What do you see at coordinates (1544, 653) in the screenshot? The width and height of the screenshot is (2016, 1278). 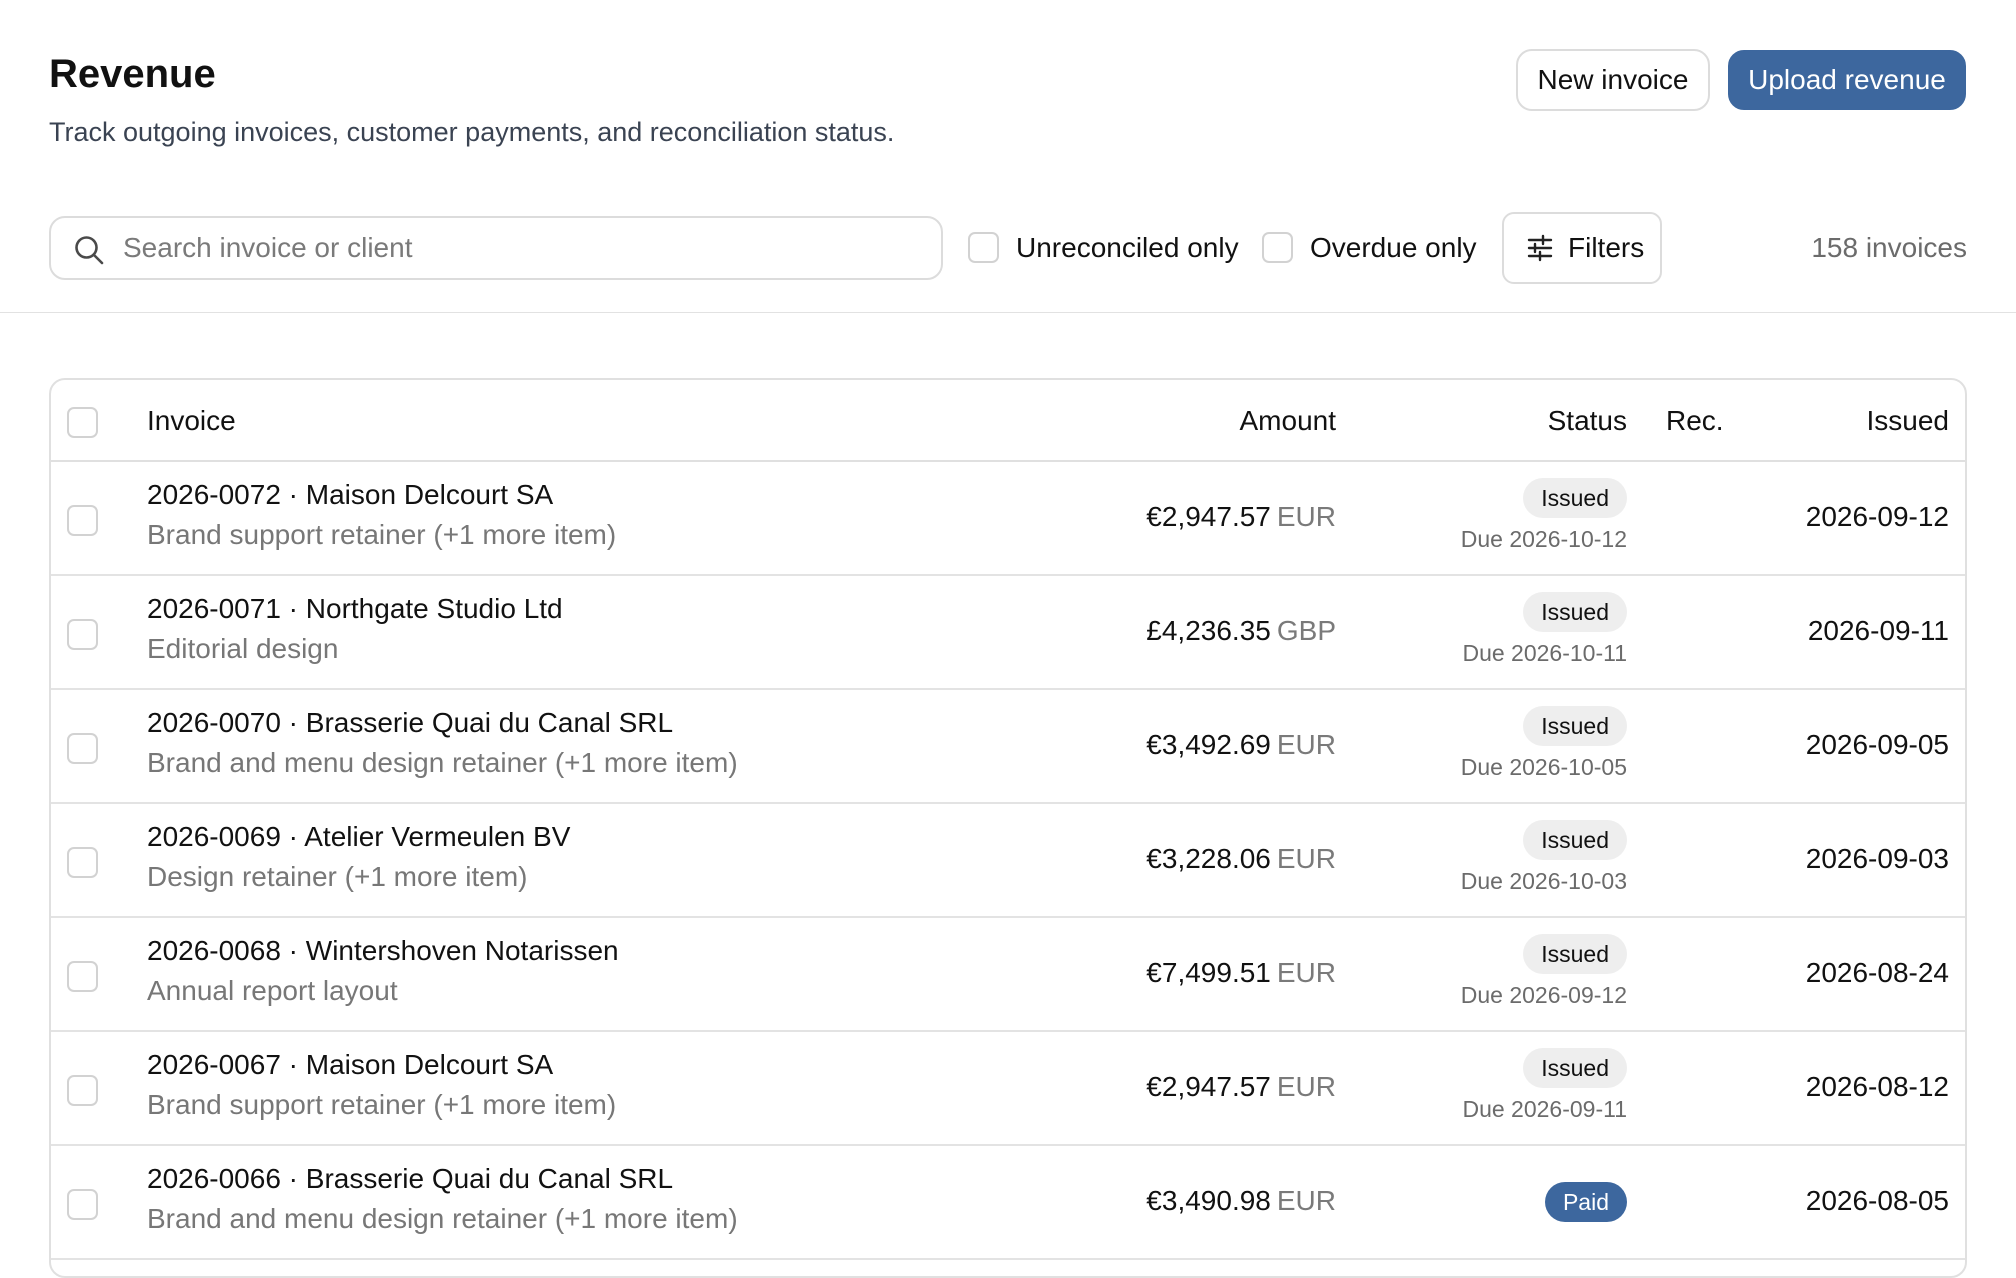 I see `due-date: Due 2026-10-11` at bounding box center [1544, 653].